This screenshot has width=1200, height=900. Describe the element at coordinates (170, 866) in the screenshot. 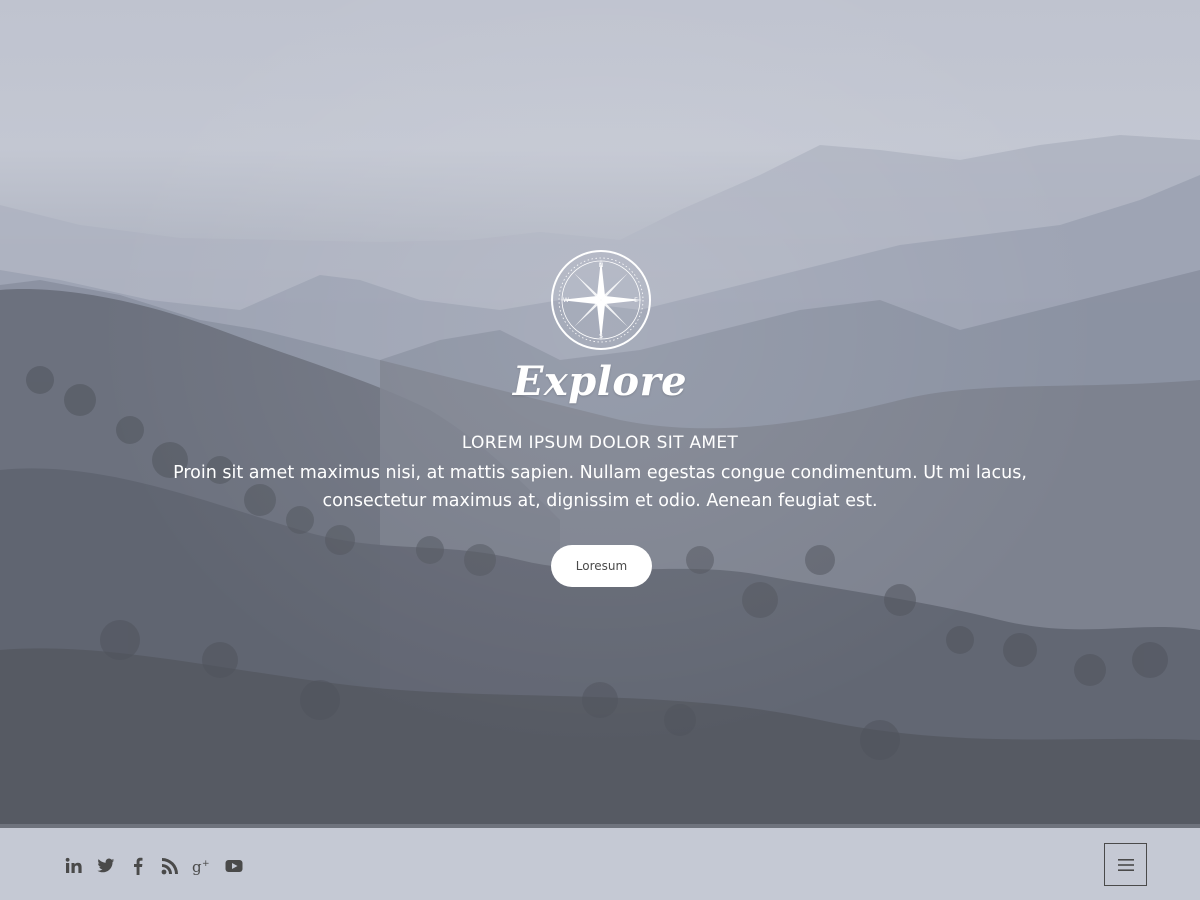

I see `rss-icon` at that location.